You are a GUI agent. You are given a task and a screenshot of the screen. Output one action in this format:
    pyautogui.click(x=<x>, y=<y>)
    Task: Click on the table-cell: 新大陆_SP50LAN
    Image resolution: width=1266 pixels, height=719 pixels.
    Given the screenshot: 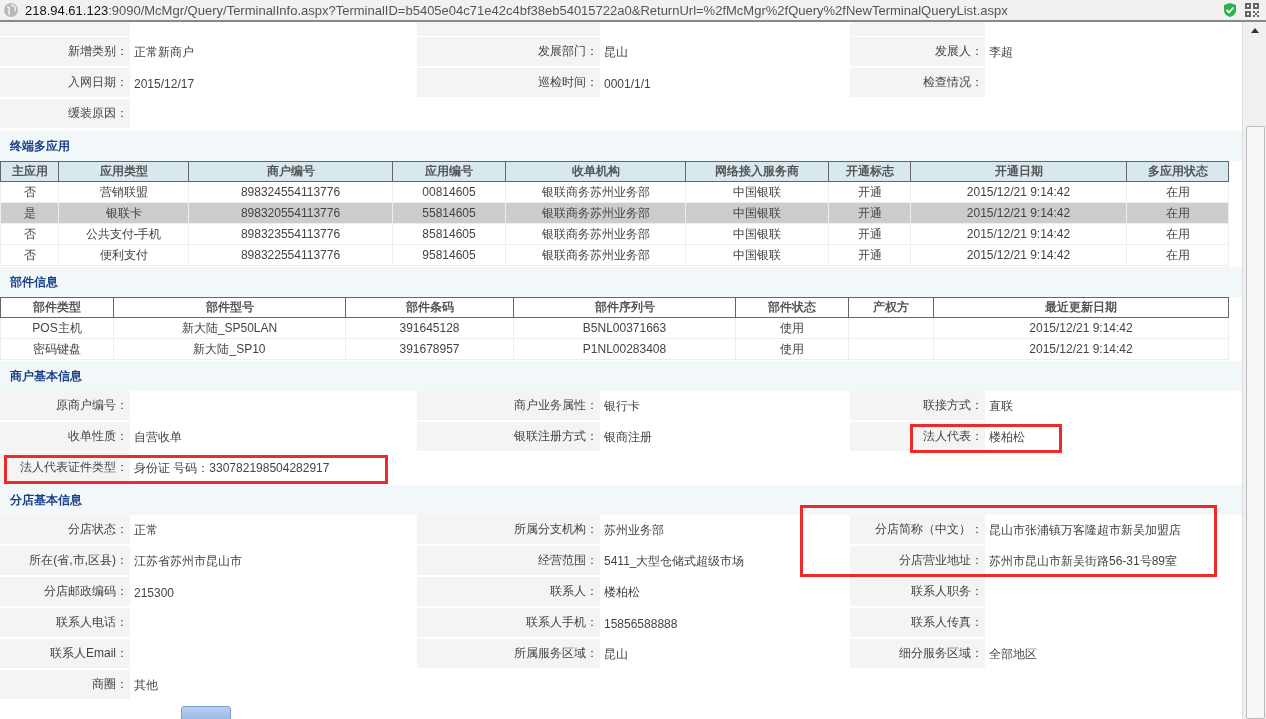 What is the action you would take?
    pyautogui.click(x=229, y=328)
    